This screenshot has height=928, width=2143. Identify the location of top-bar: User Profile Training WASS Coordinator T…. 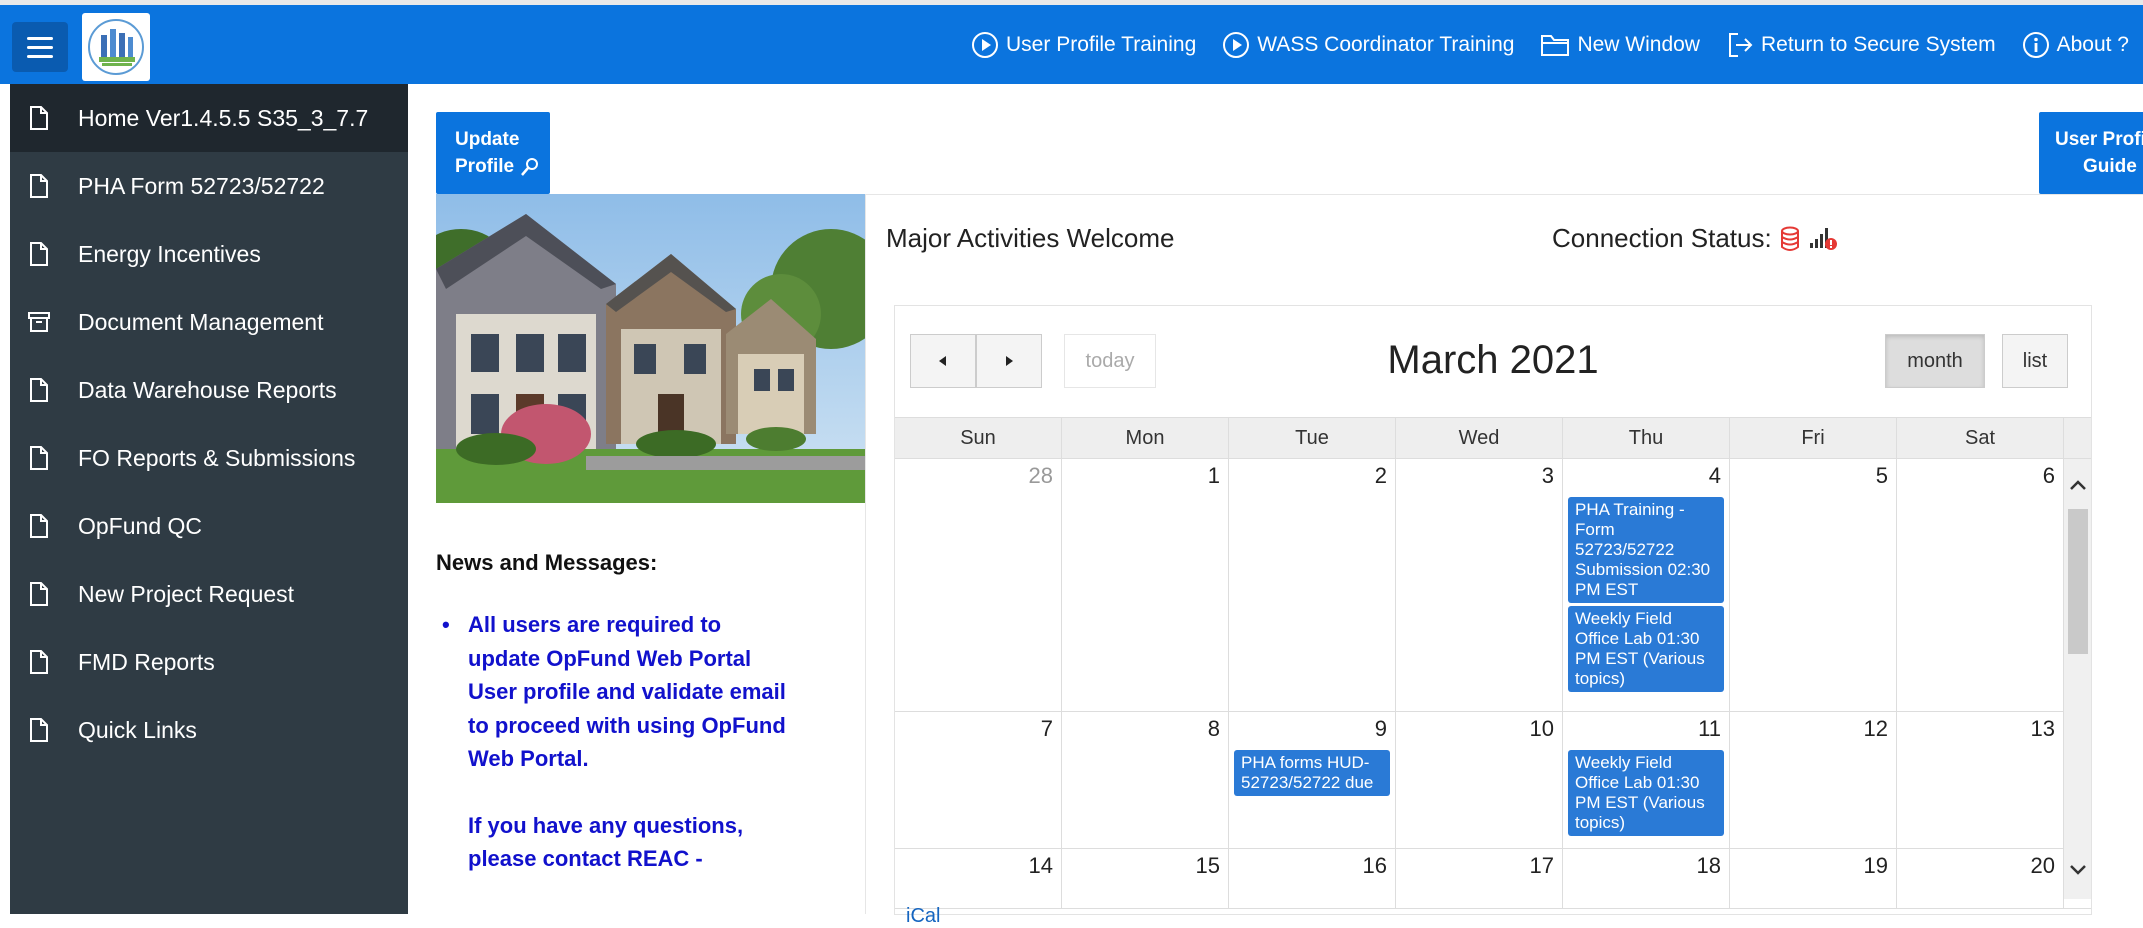
(1071, 42).